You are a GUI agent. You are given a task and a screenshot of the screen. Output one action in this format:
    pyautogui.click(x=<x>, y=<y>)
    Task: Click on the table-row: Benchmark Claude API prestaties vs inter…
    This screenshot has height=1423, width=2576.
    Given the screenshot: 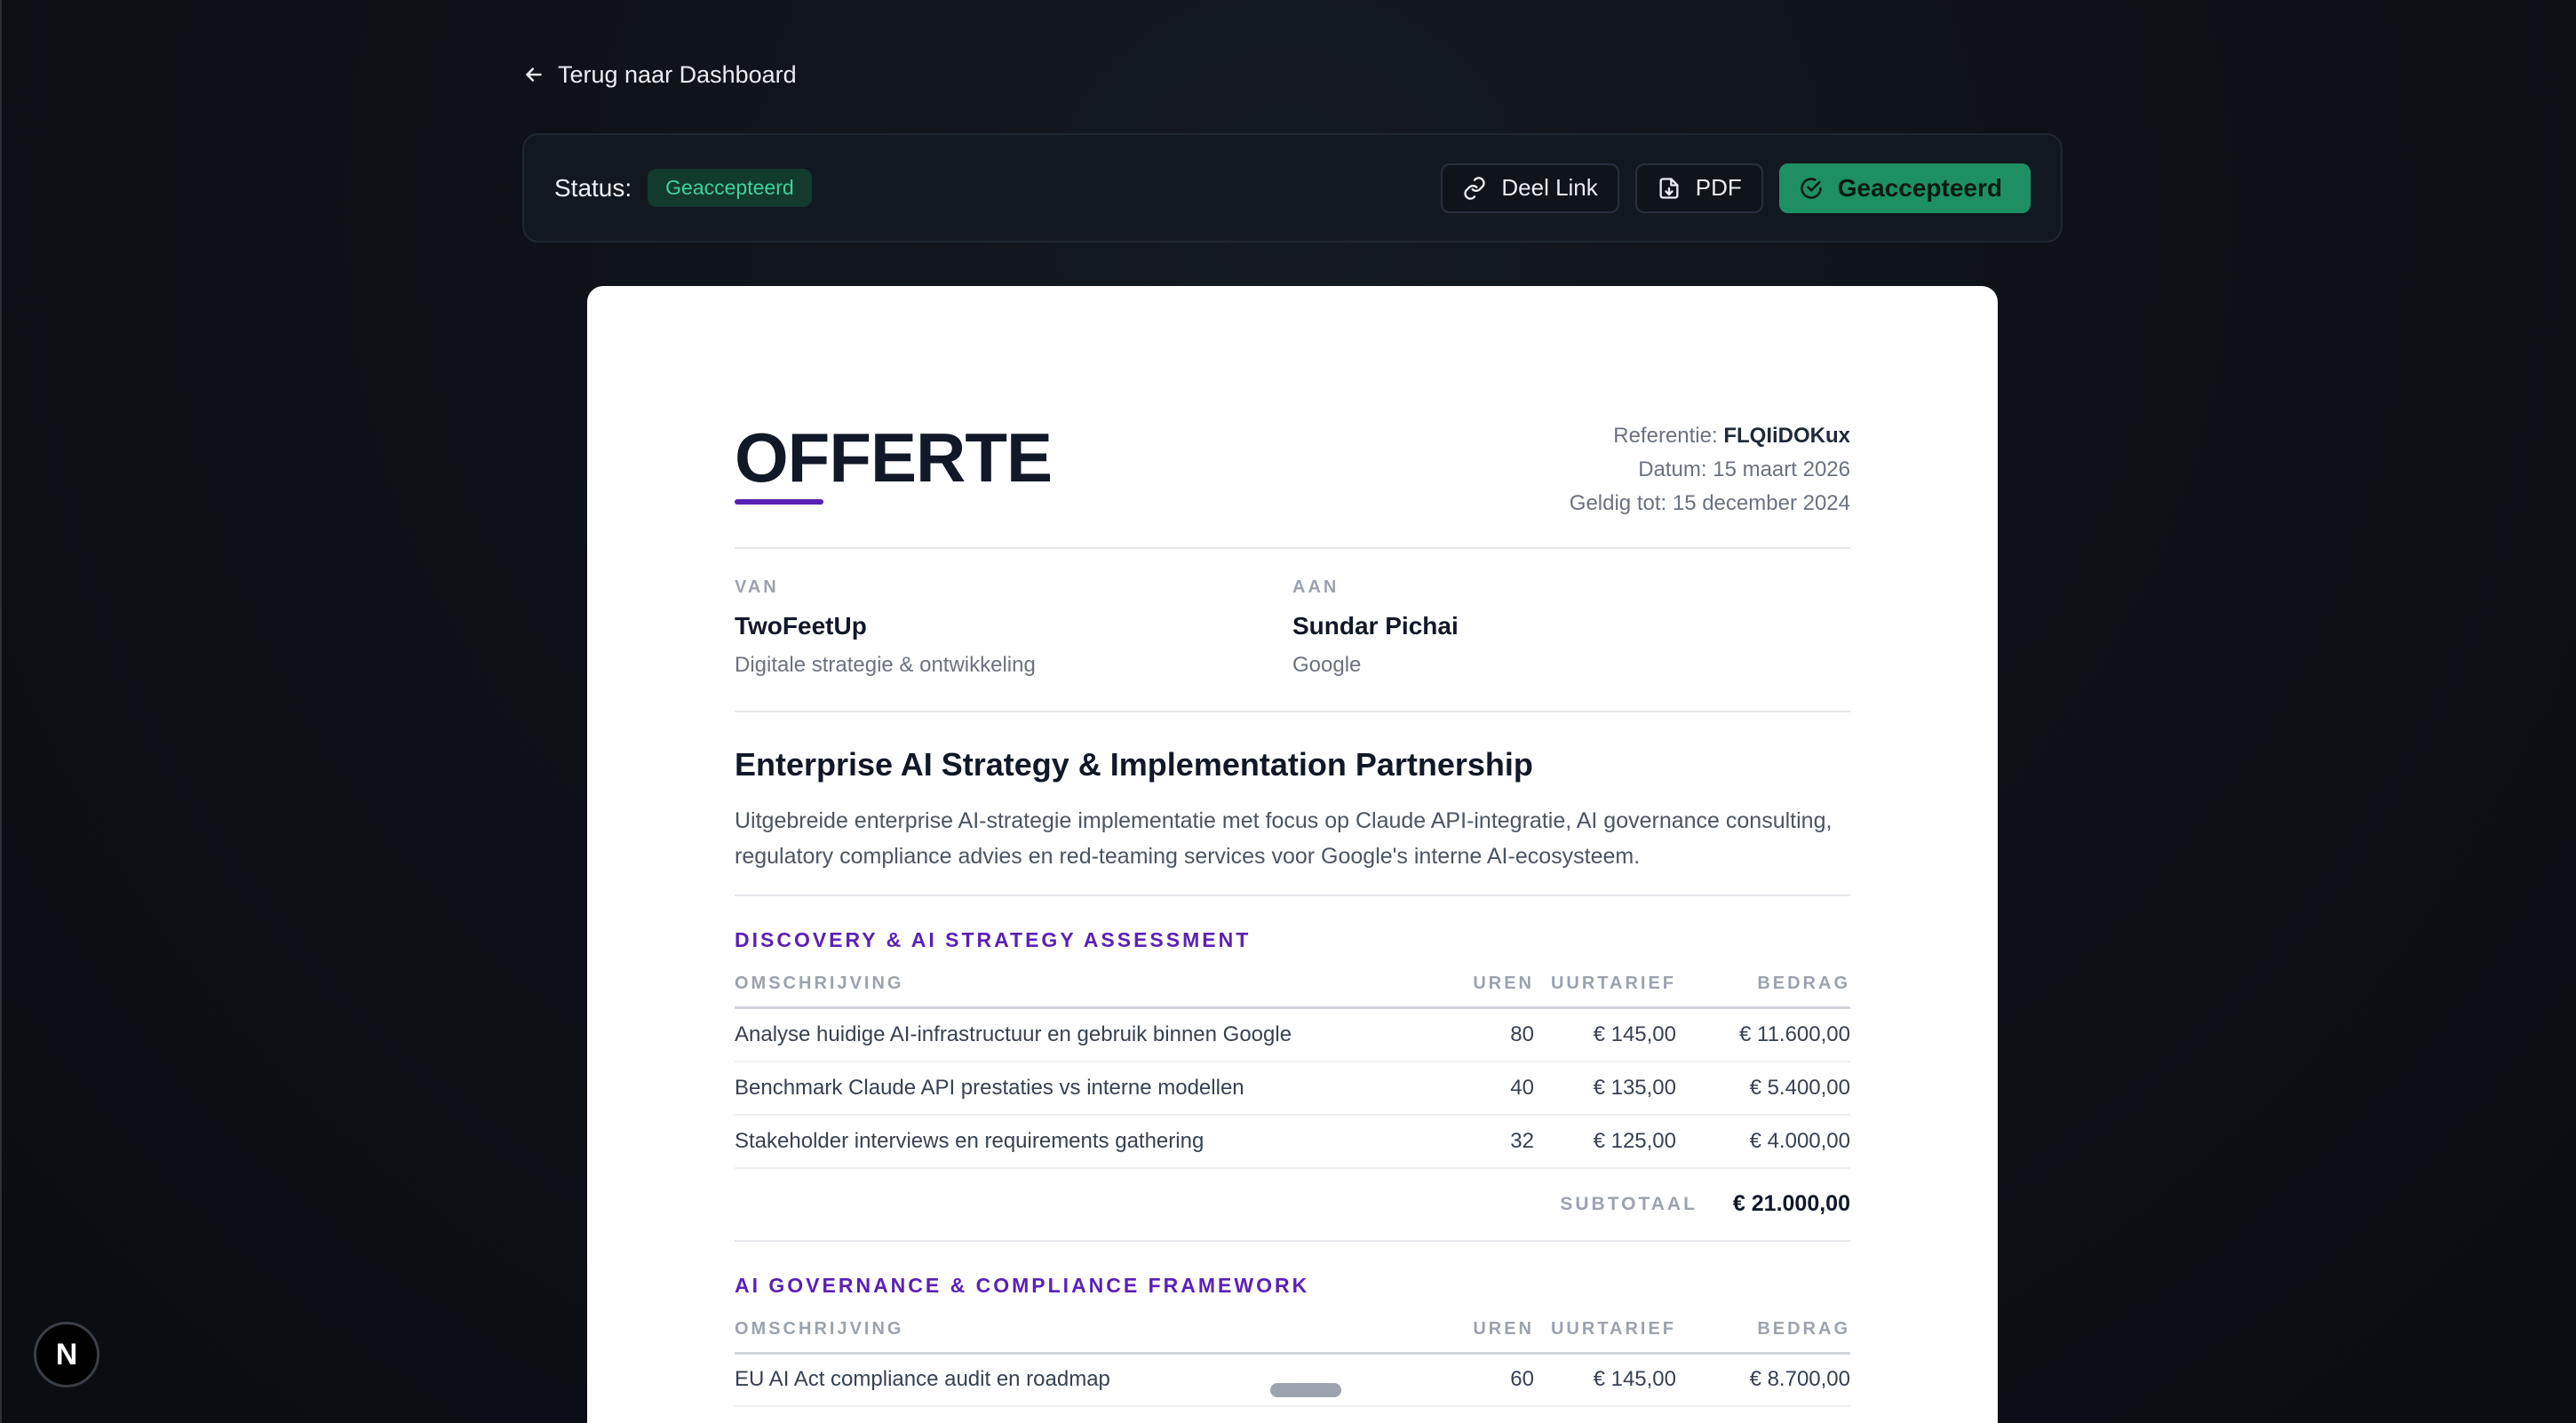 What is the action you would take?
    pyautogui.click(x=1292, y=1088)
    